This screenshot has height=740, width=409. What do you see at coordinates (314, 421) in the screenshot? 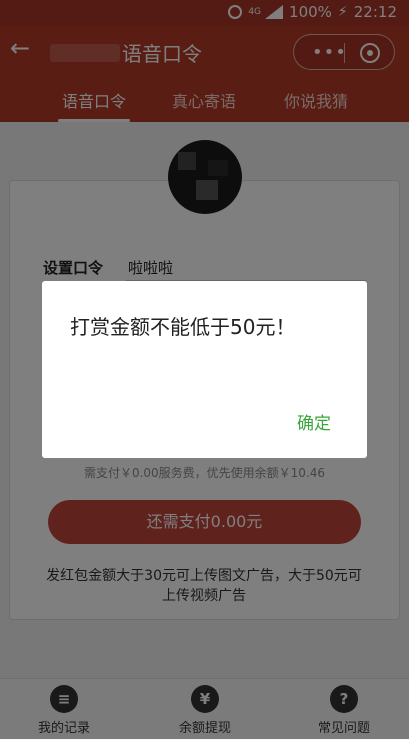
I see `confirm-button: 确定` at bounding box center [314, 421].